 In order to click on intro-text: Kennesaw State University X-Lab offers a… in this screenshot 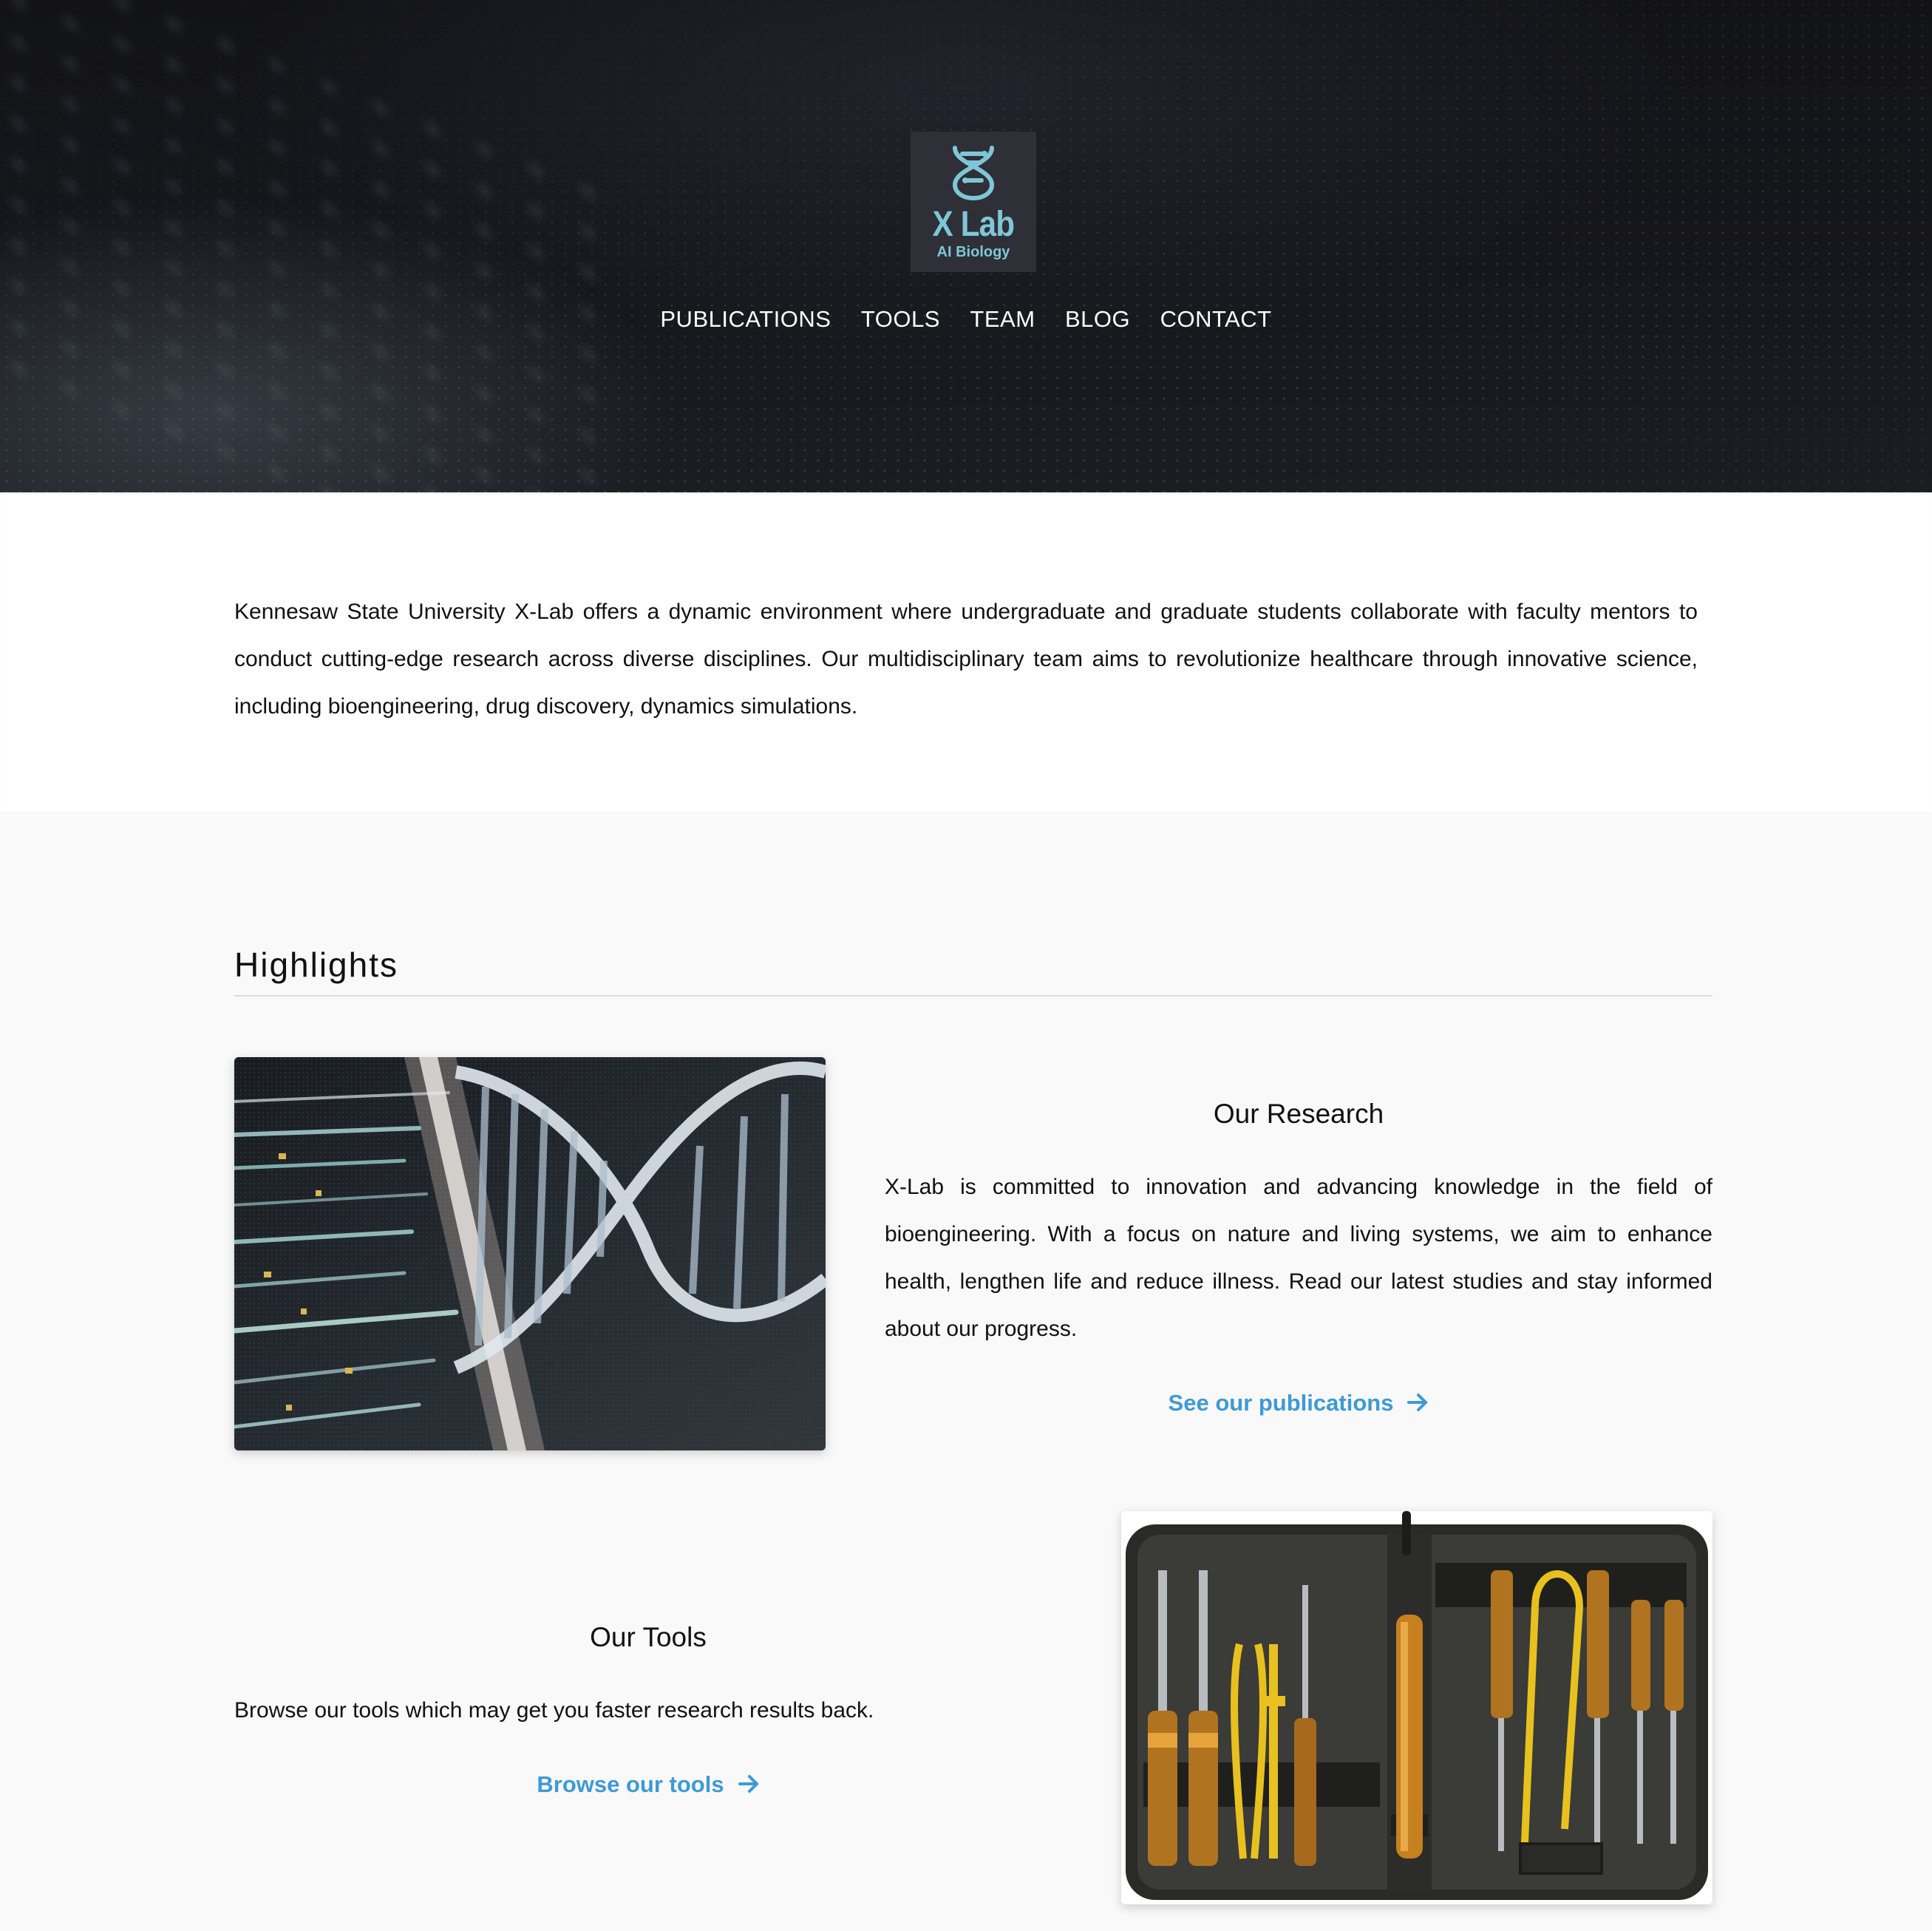, I will do `click(966, 659)`.